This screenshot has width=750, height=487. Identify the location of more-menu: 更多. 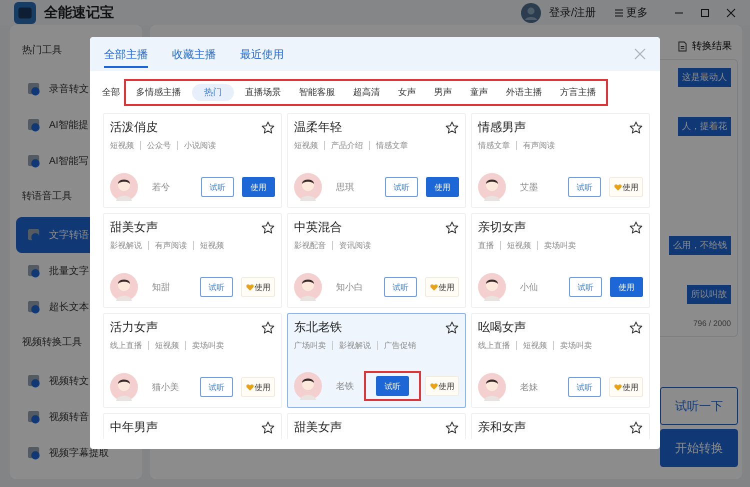
(637, 12).